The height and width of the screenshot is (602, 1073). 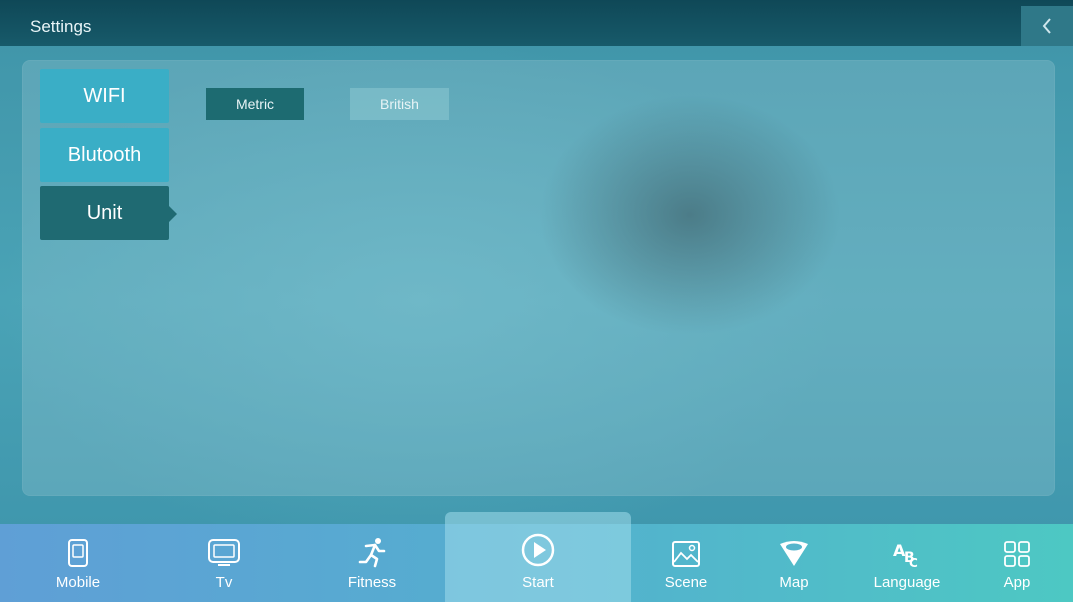 What do you see at coordinates (372, 553) in the screenshot?
I see `runner-icon` at bounding box center [372, 553].